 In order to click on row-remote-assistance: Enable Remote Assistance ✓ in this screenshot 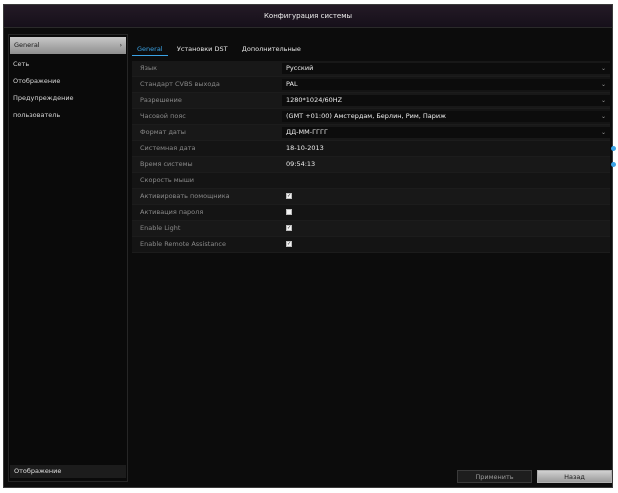, I will do `click(371, 245)`.